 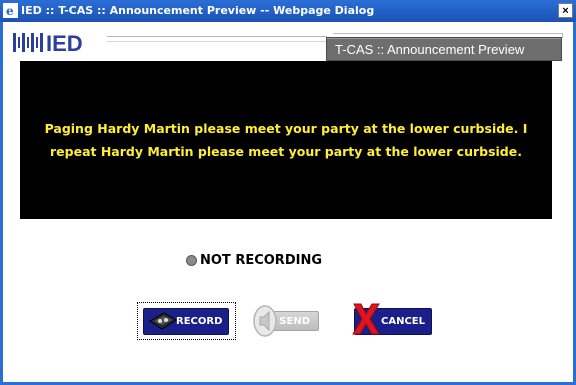 I want to click on page-title: T-CAS :: Announcement Preview, so click(x=444, y=49).